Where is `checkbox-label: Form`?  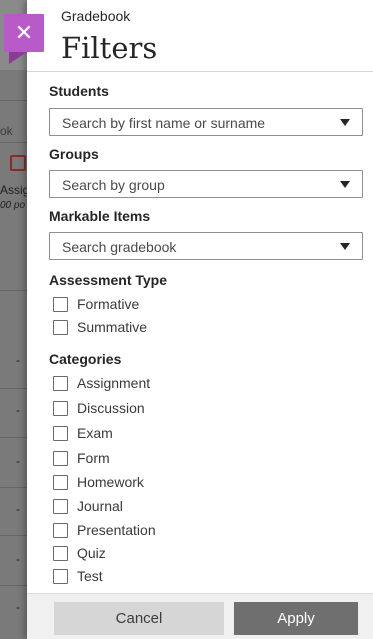 checkbox-label: Form is located at coordinates (93, 458).